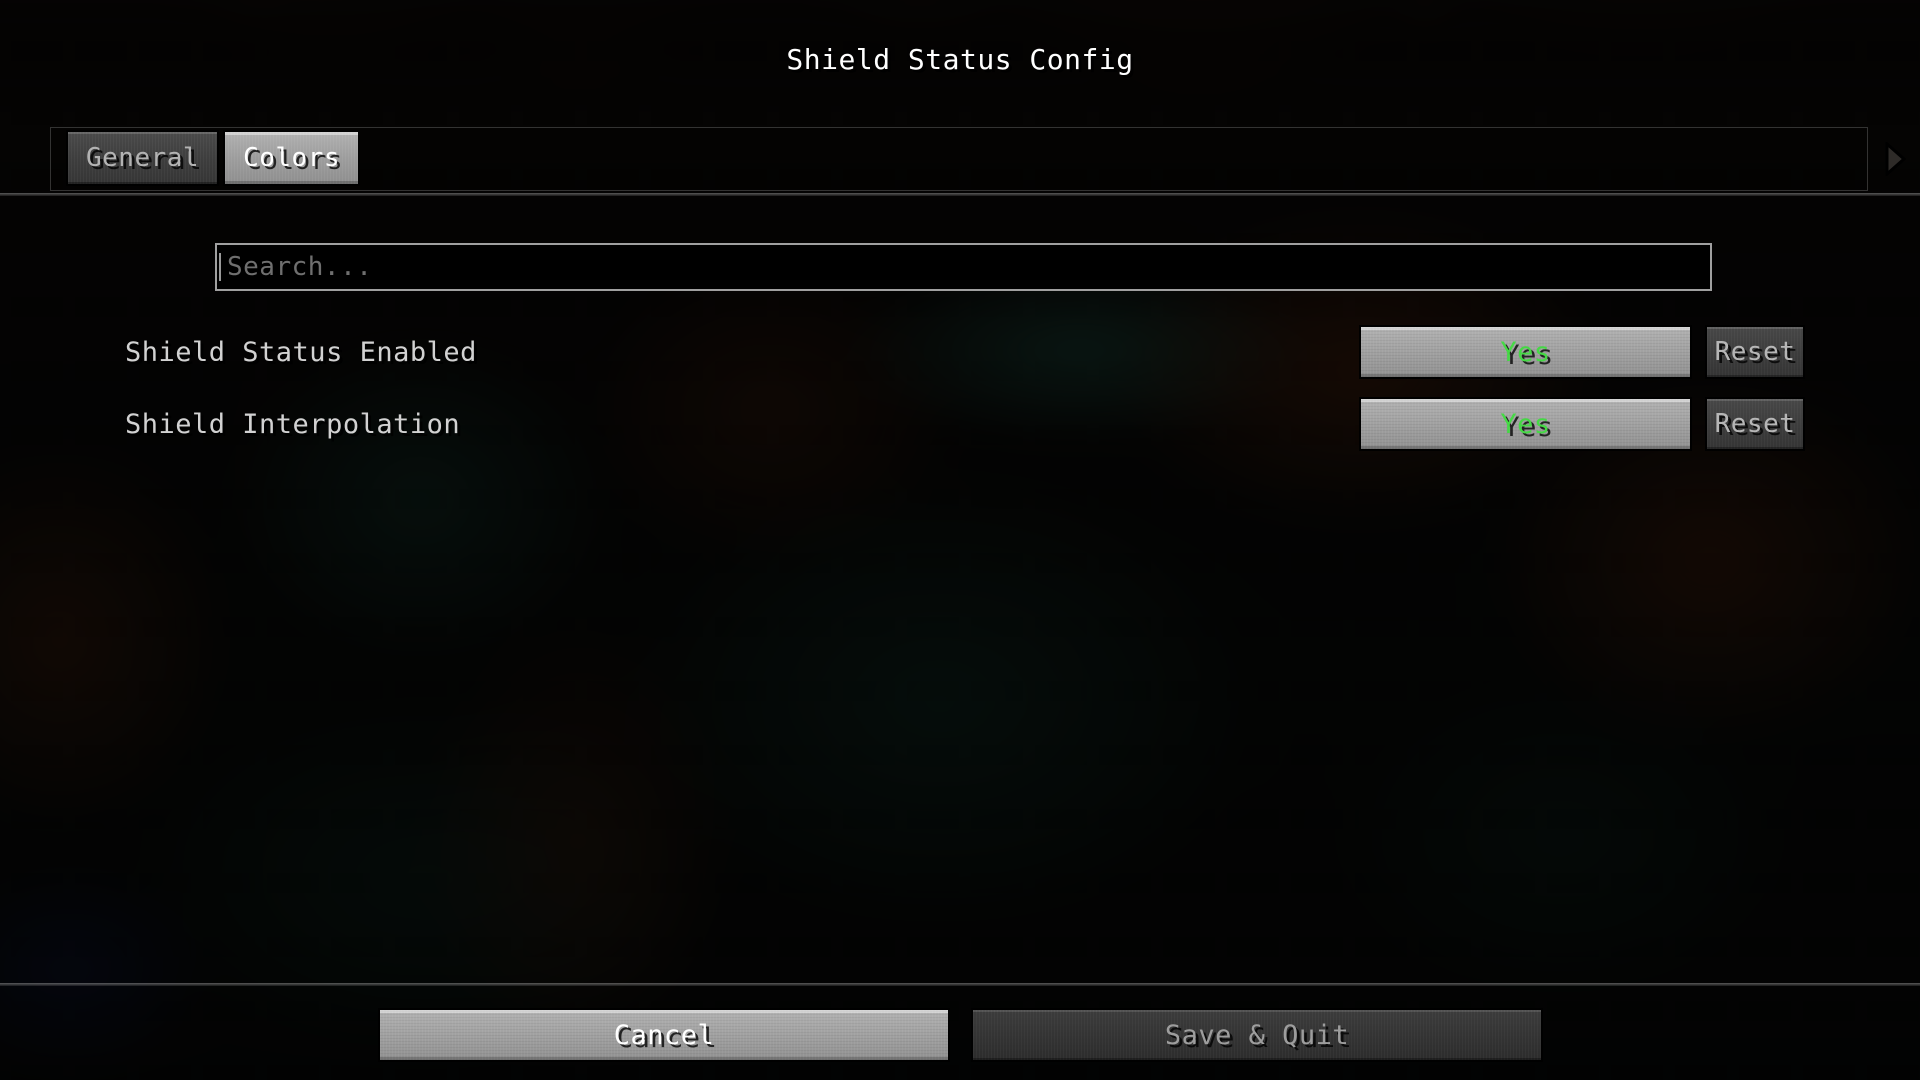 This screenshot has height=1080, width=1920. I want to click on page-title: Shield Status Config, so click(960, 59).